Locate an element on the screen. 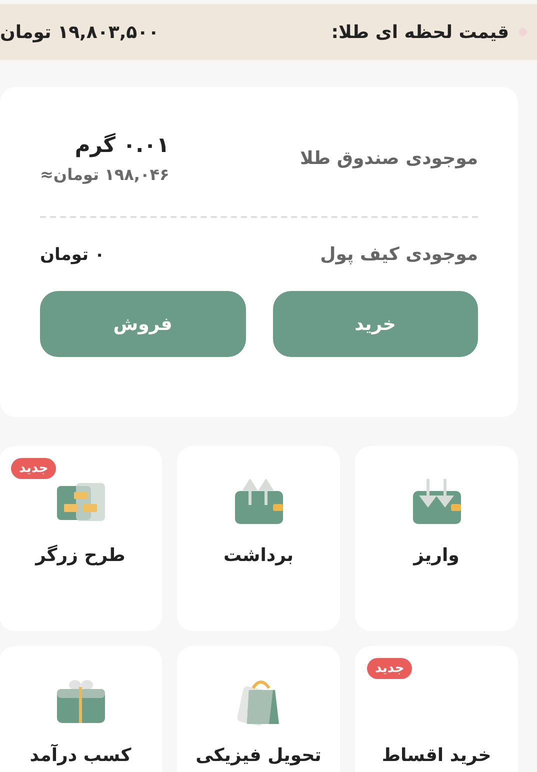 This screenshot has height=772, width=537. service-tile: کسب درآمد is located at coordinates (81, 709).